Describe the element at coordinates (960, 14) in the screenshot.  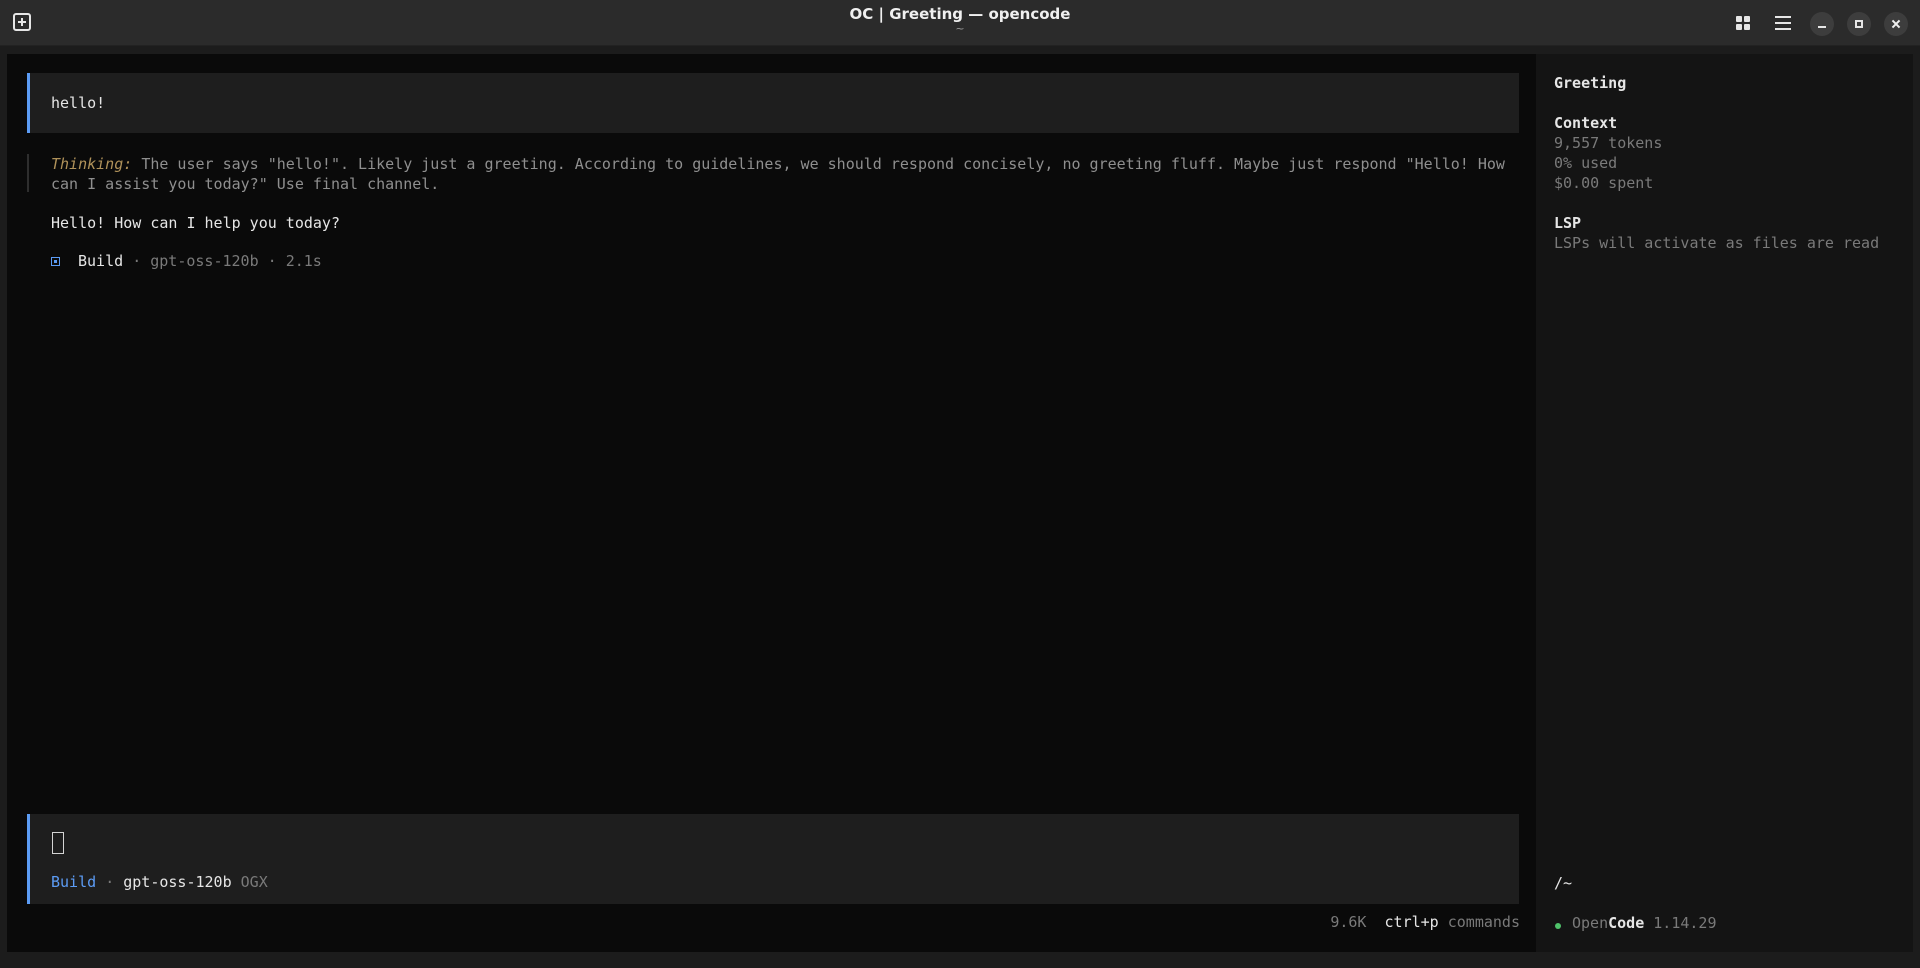
I see `window-title: OC | Greeting — opencode` at that location.